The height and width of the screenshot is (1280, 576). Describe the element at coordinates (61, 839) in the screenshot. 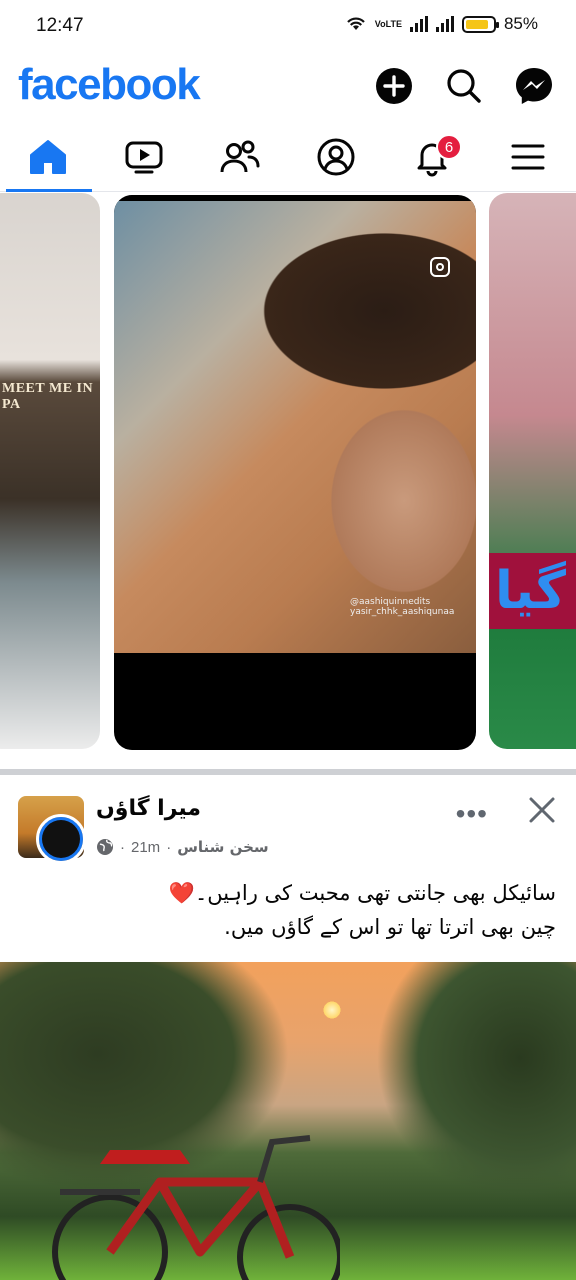

I see `author-avatar` at that location.